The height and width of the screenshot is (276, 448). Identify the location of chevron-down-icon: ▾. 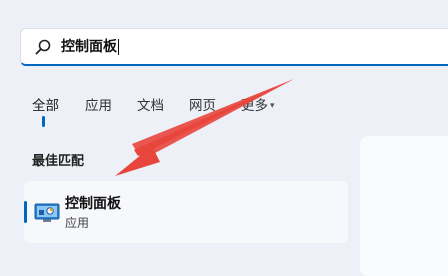
(272, 106).